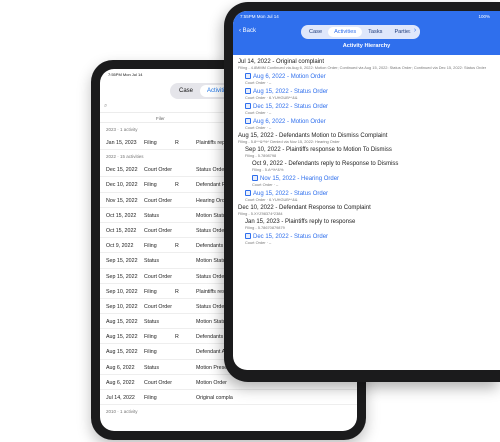 The height and width of the screenshot is (442, 500). Describe the element at coordinates (211, 382) in the screenshot. I see `cell-desc: Motion Order` at that location.